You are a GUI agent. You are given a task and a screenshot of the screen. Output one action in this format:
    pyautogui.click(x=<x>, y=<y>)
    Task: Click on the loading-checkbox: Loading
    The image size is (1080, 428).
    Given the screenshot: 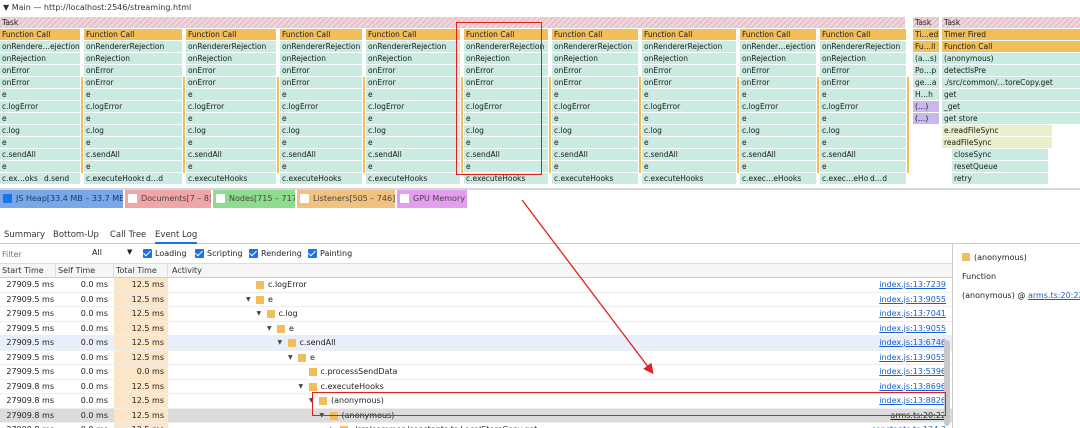 What is the action you would take?
    pyautogui.click(x=165, y=254)
    